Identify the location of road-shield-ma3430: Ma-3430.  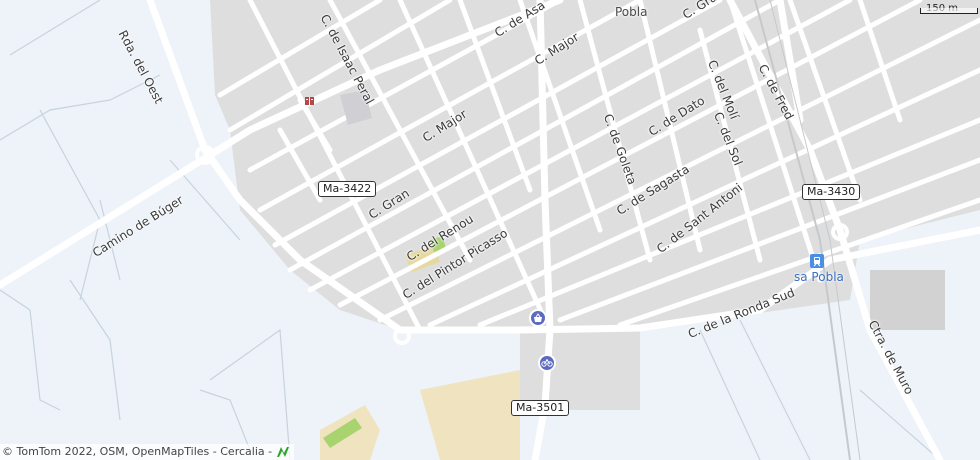
(831, 192).